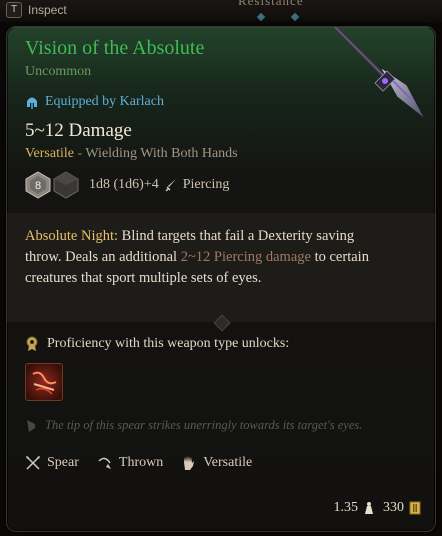 This screenshot has width=442, height=536. What do you see at coordinates (379, 73) in the screenshot?
I see `spear-weapon-icon` at bounding box center [379, 73].